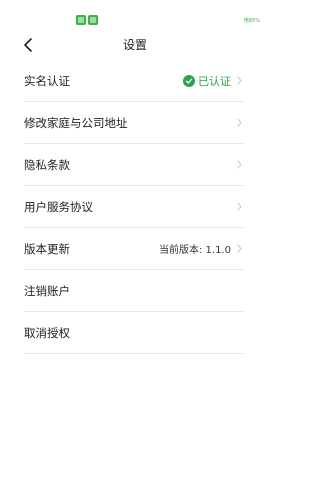  I want to click on verified-status-text: 已认证, so click(214, 81).